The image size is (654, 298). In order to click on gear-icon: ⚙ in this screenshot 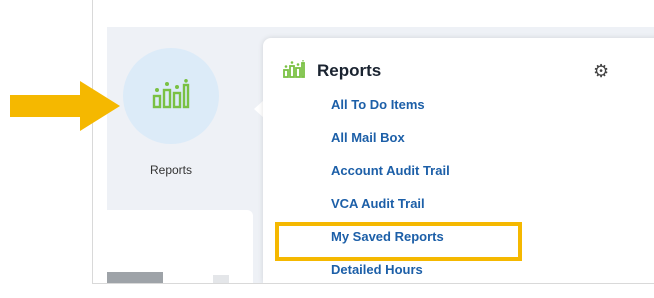, I will do `click(601, 71)`.